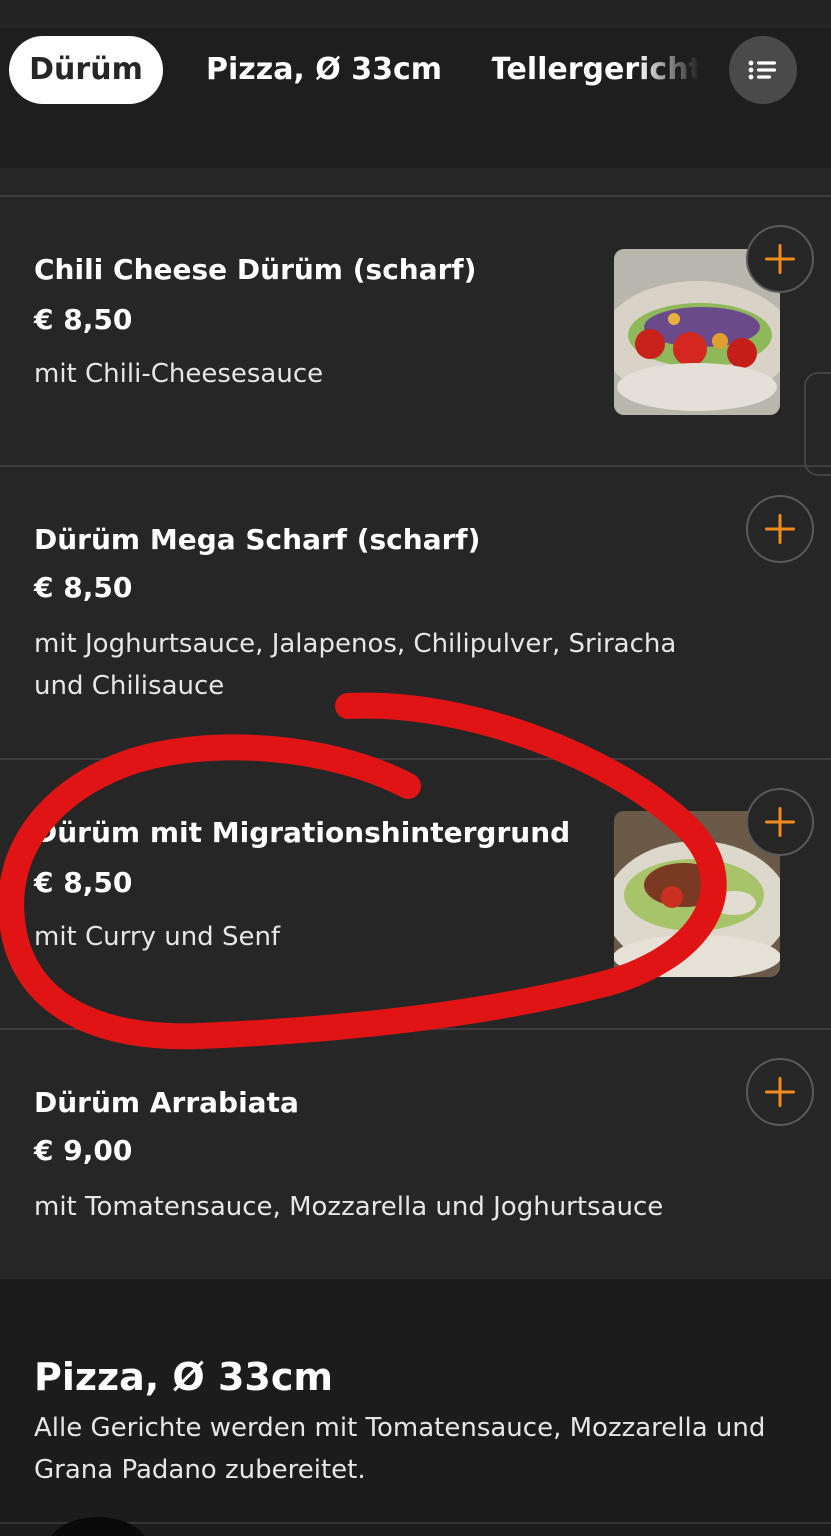 The height and width of the screenshot is (1536, 831). What do you see at coordinates (83, 1150) in the screenshot?
I see `item-price: € 9,00` at bounding box center [83, 1150].